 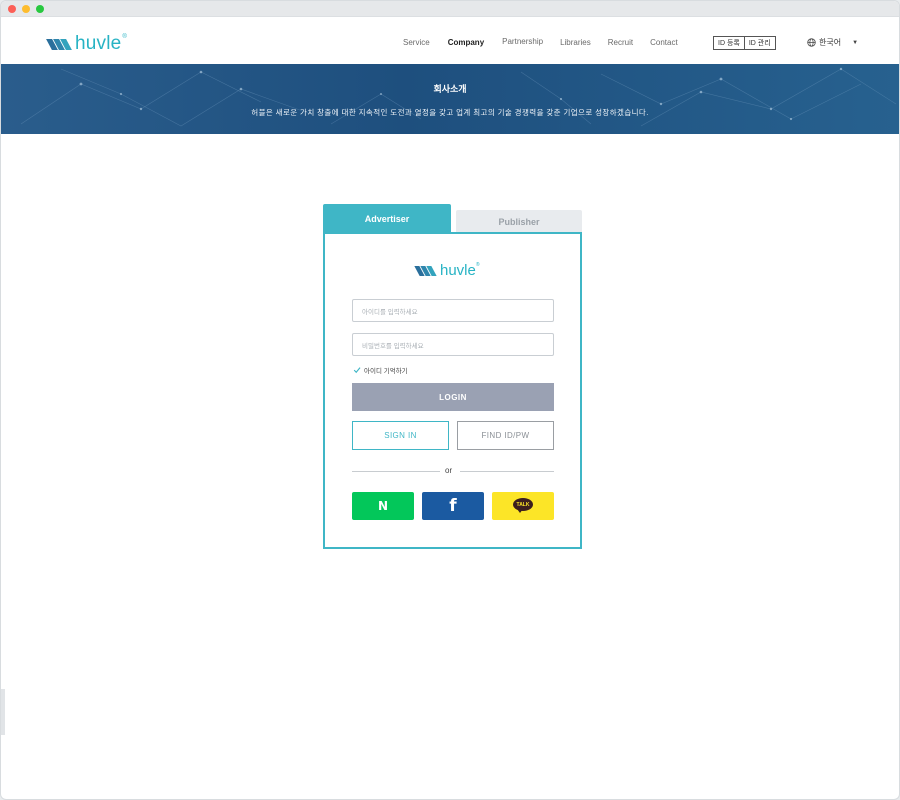 I want to click on remember-id-checkbox: 아이디 기억하기, so click(x=380, y=370).